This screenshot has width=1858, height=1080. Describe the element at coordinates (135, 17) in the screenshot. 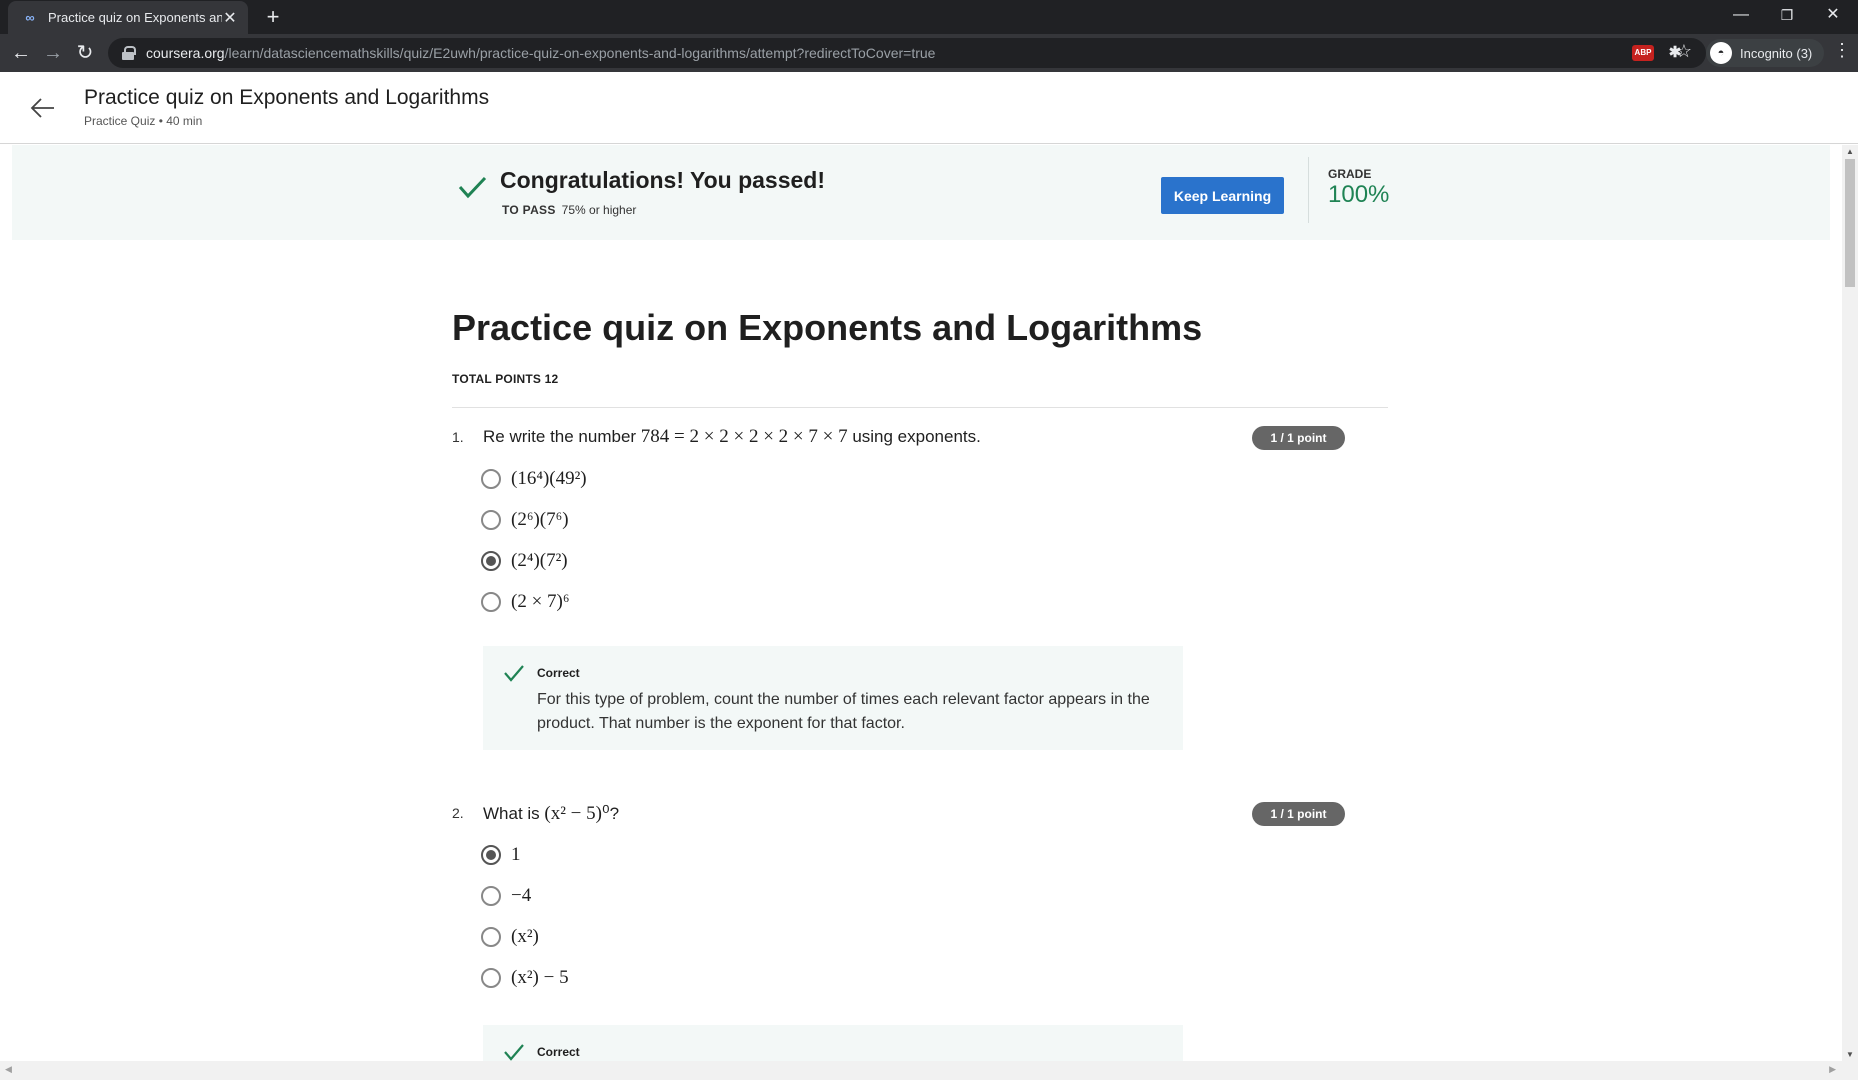

I see `tab-title: Practice quiz on Exponents and L` at that location.